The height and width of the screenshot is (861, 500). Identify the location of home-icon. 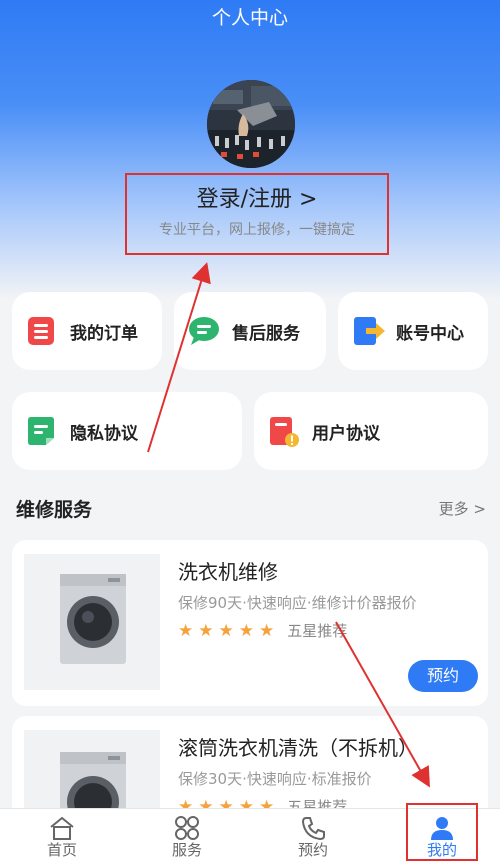
(62, 828).